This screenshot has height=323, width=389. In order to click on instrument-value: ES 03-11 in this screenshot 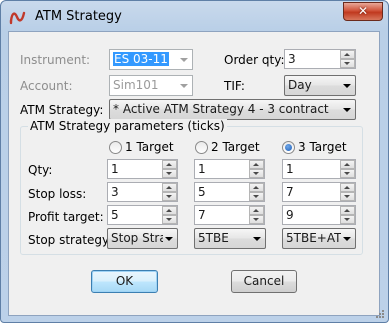, I will do `click(141, 59)`.